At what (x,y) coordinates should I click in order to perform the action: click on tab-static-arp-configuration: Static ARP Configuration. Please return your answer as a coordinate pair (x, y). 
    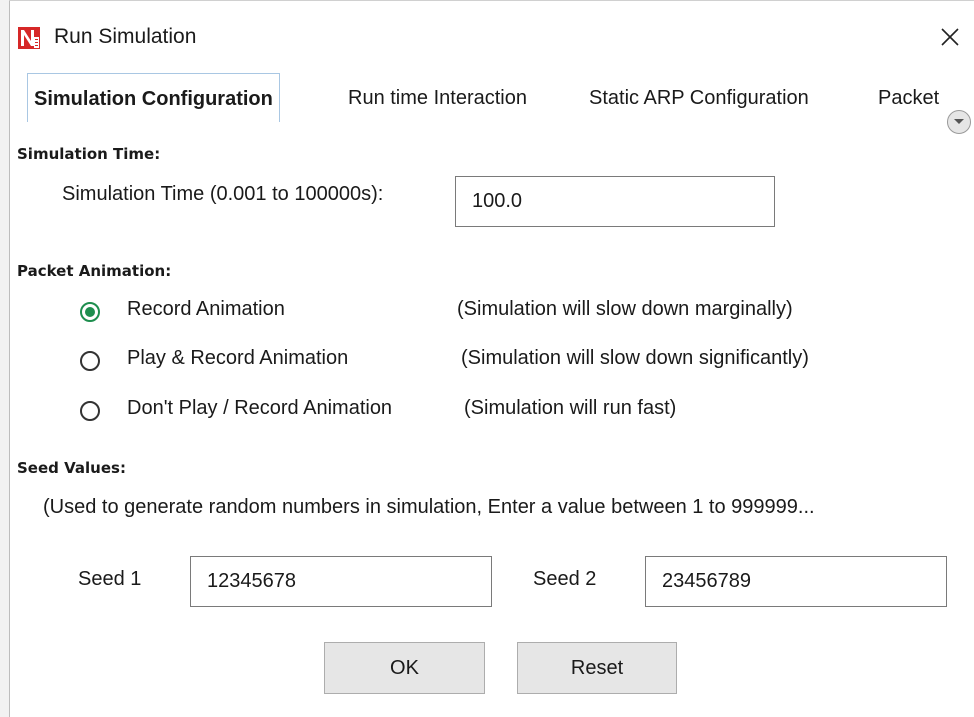
    Looking at the image, I should click on (699, 98).